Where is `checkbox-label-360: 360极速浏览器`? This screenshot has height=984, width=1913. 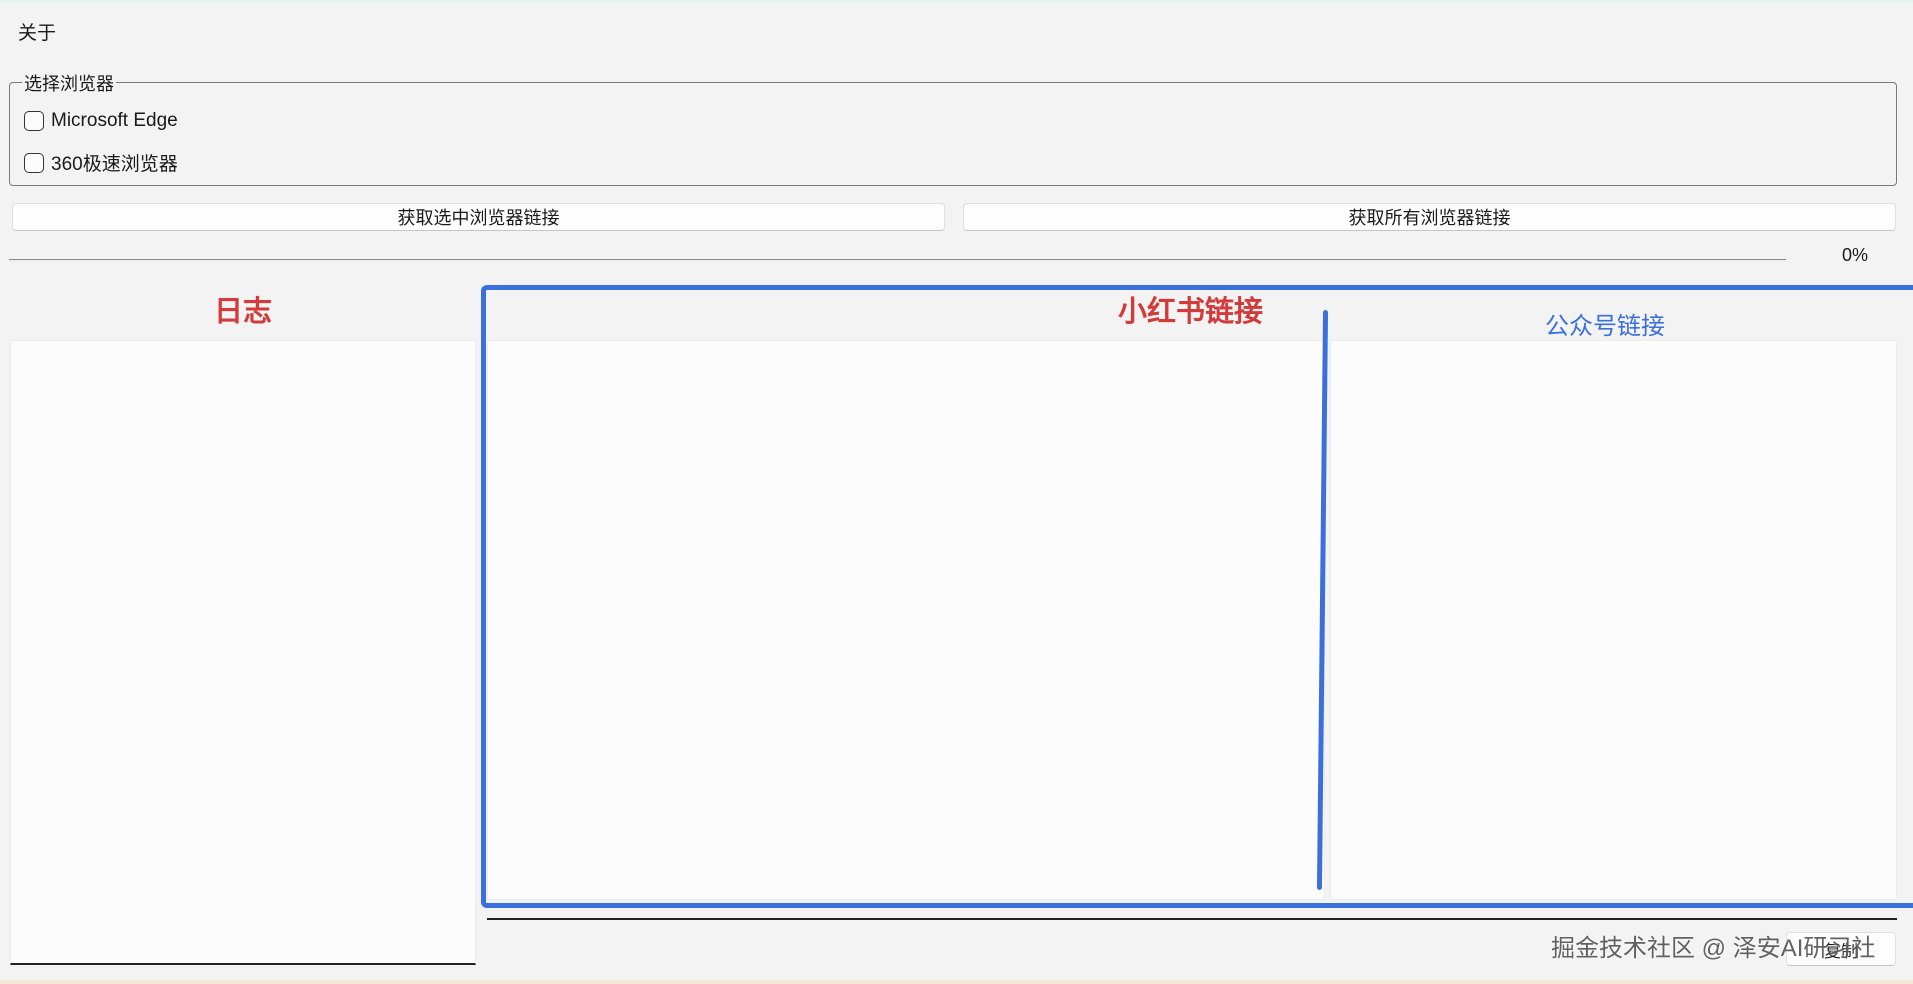 checkbox-label-360: 360极速浏览器 is located at coordinates (114, 164).